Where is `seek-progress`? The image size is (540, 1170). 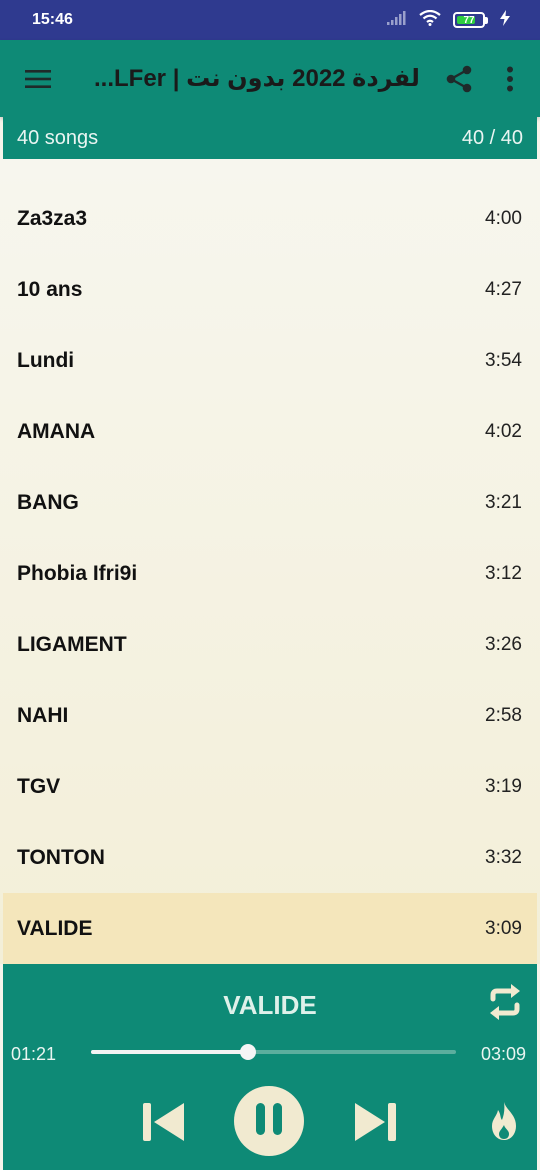
seek-progress is located at coordinates (169, 1052).